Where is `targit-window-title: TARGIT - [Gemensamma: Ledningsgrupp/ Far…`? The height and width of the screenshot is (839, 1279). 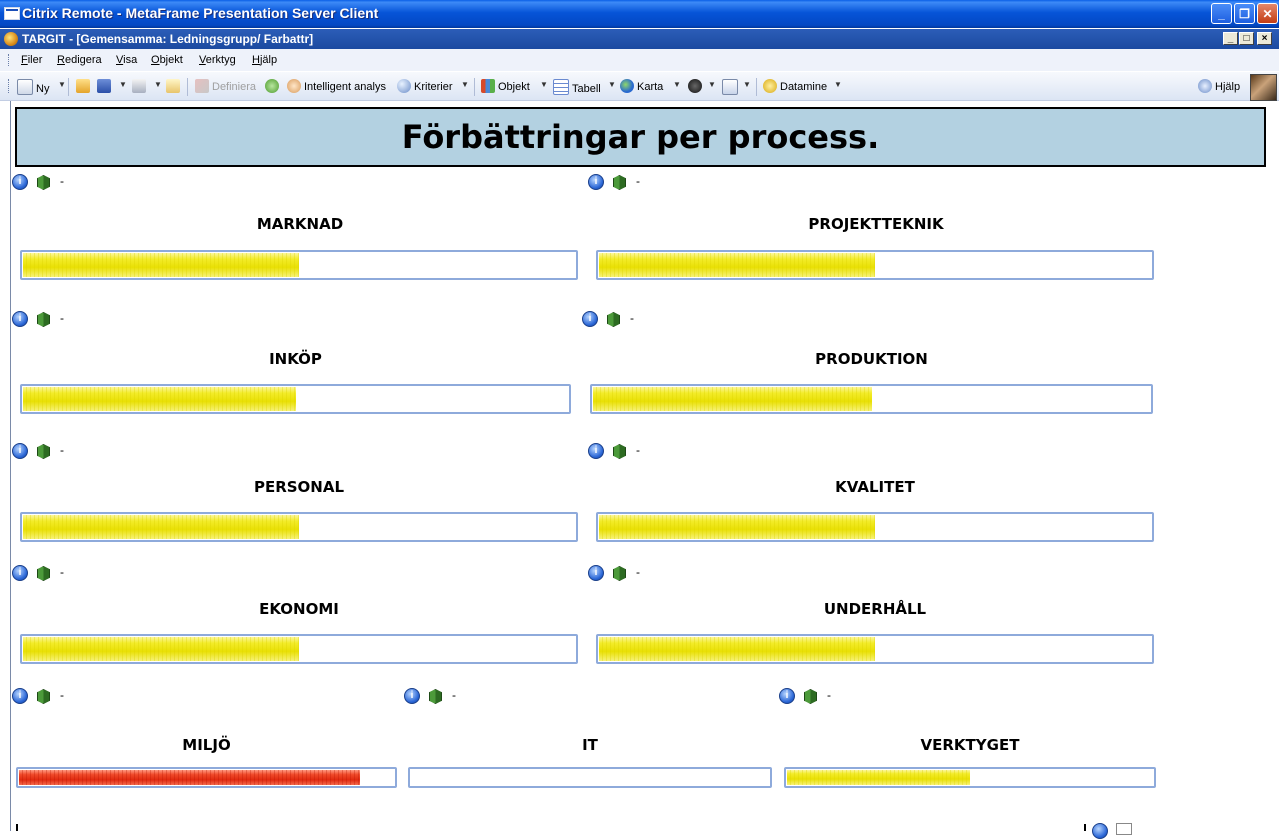 targit-window-title: TARGIT - [Gemensamma: Ledningsgrupp/ Far… is located at coordinates (168, 39).